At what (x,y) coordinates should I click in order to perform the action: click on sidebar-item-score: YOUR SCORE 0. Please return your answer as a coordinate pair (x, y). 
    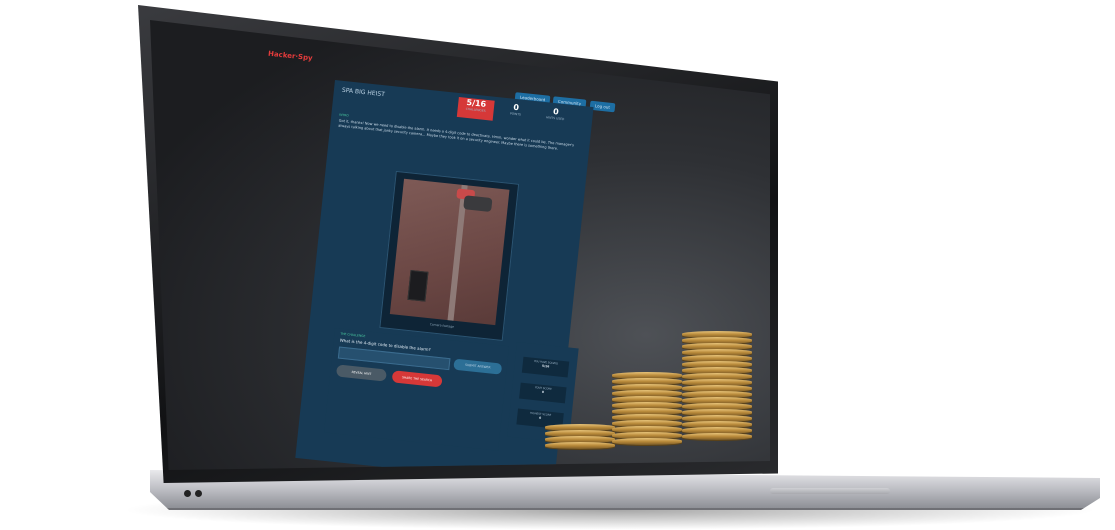
    Looking at the image, I should click on (543, 393).